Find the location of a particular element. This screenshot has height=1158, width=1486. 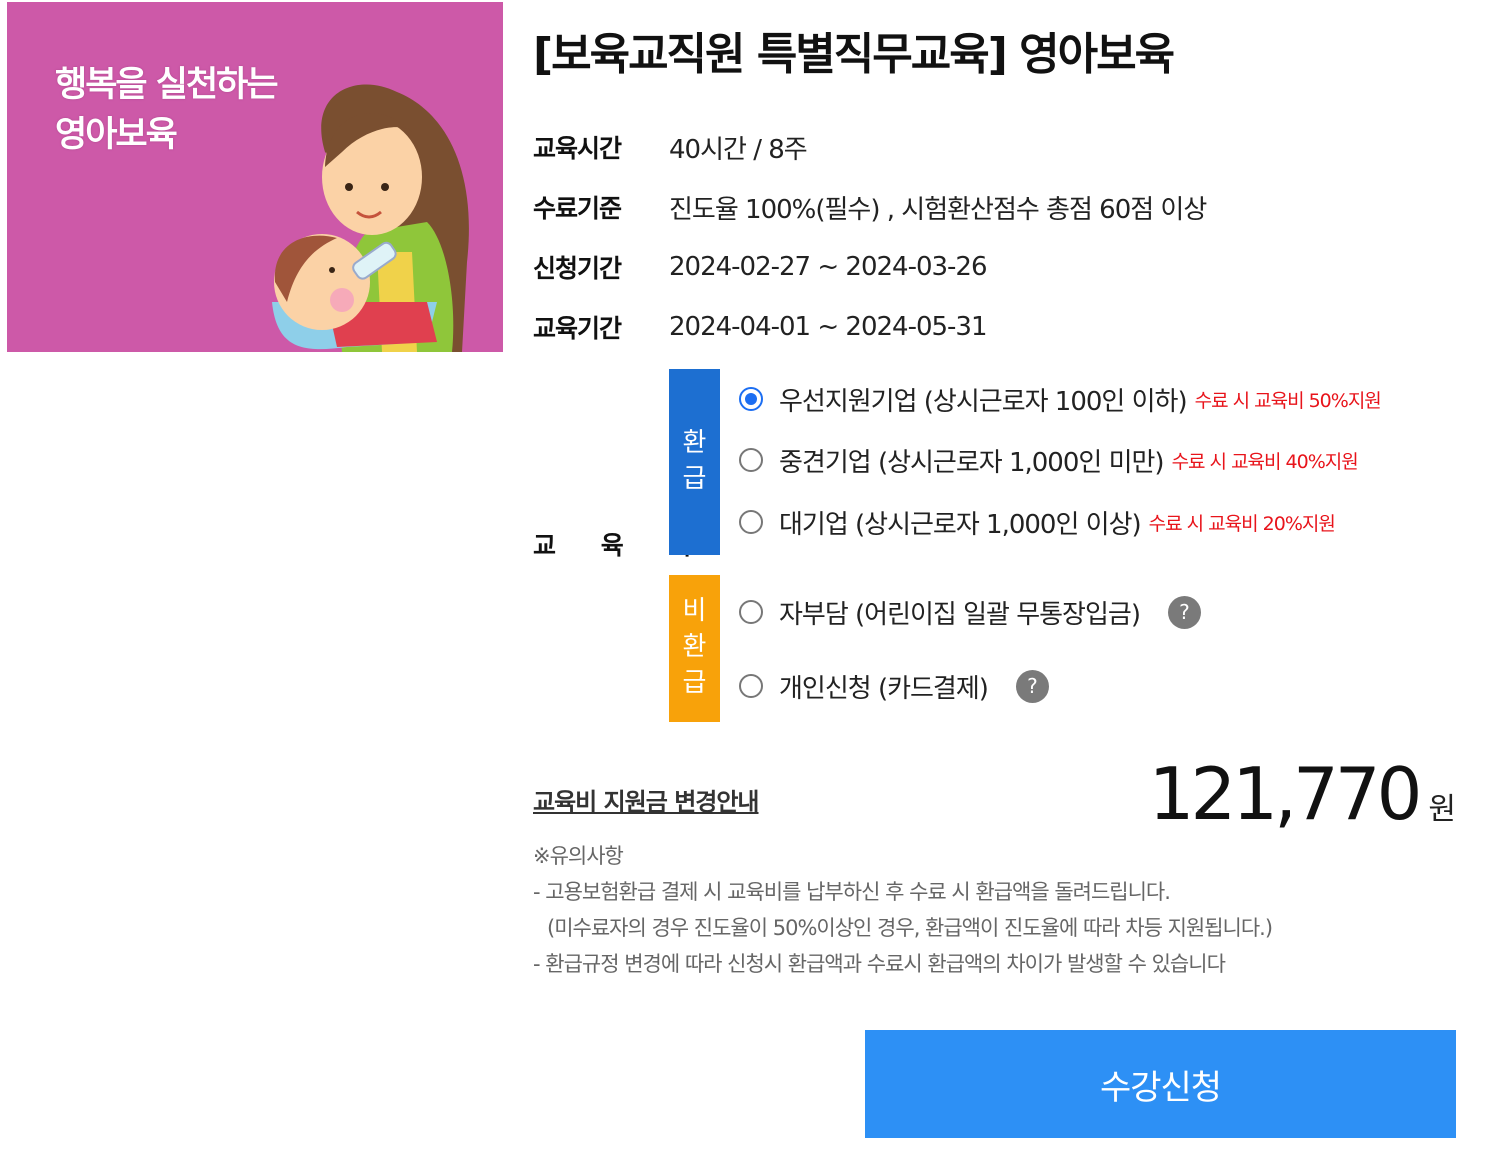

info-value: 40시간 / 8주 is located at coordinates (738, 149).